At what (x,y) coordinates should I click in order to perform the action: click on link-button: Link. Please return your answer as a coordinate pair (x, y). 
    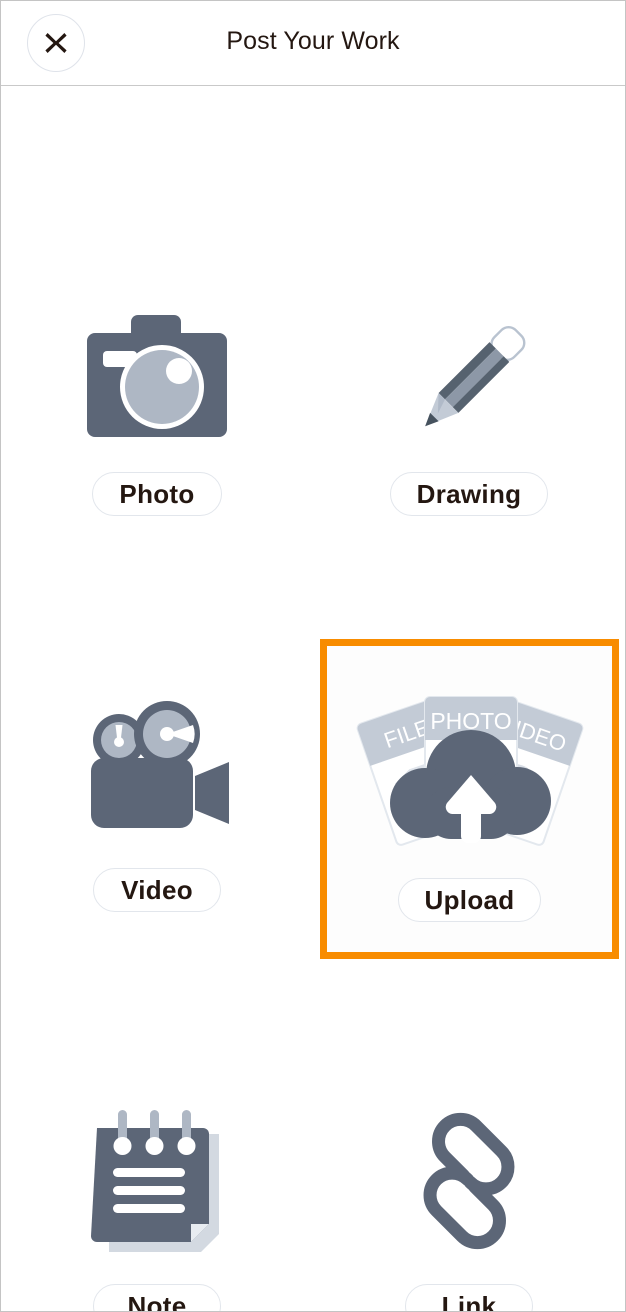
    Looking at the image, I should click on (469, 1297).